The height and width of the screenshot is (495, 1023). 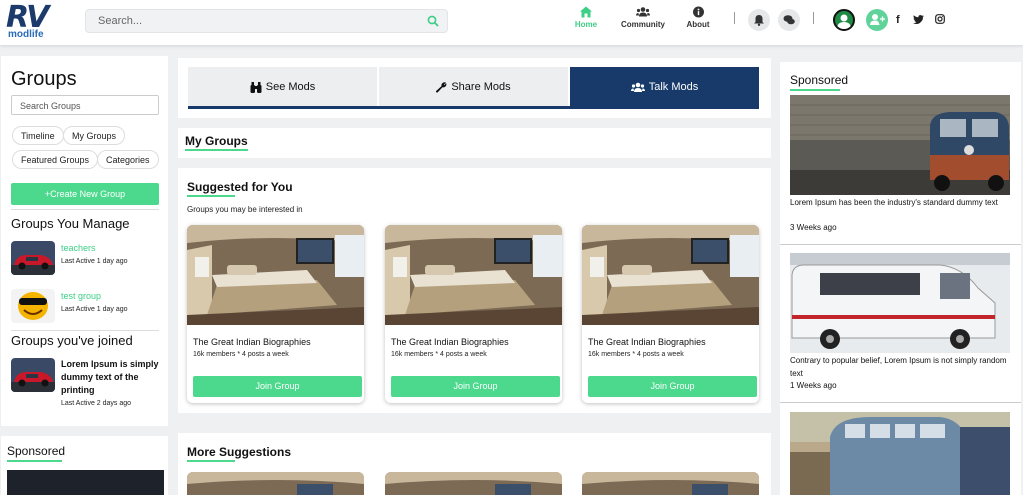 I want to click on managed-group-name: teachers, so click(x=78, y=248).